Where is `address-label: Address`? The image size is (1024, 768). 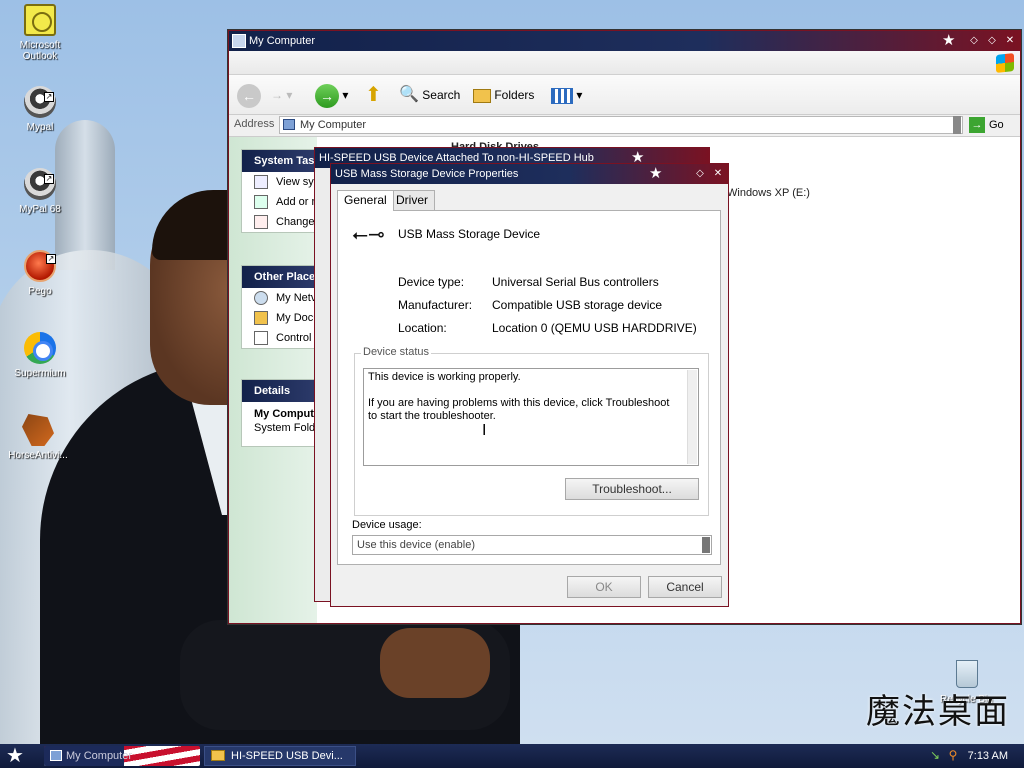
address-label: Address is located at coordinates (254, 124).